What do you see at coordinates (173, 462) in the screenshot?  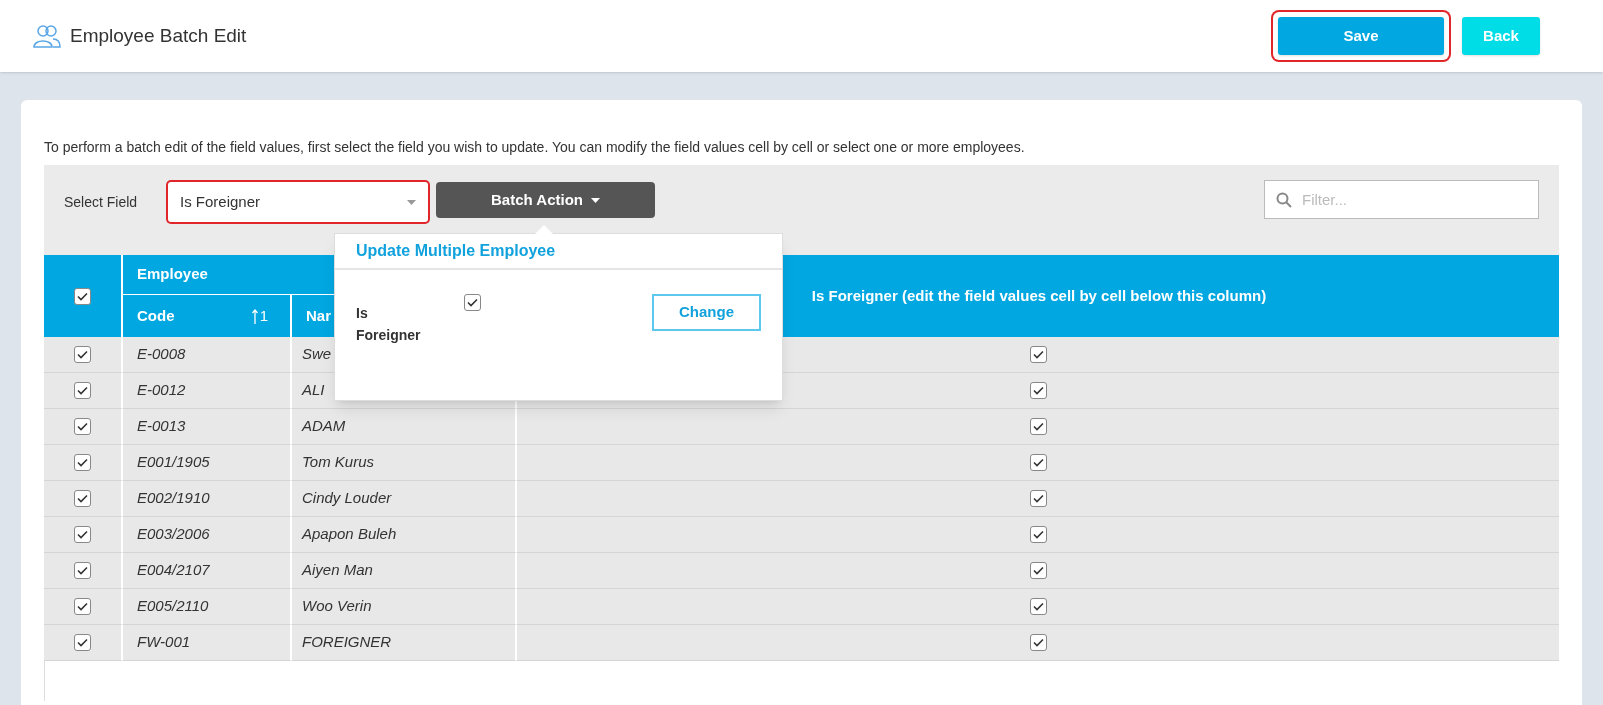 I see `code-cell-text: E001/1905` at bounding box center [173, 462].